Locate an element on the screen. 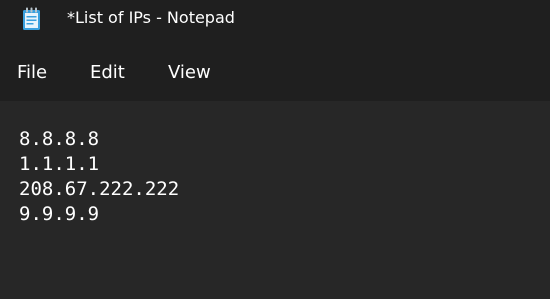 Image resolution: width=550 pixels, height=299 pixels. notepad-icon is located at coordinates (31, 18).